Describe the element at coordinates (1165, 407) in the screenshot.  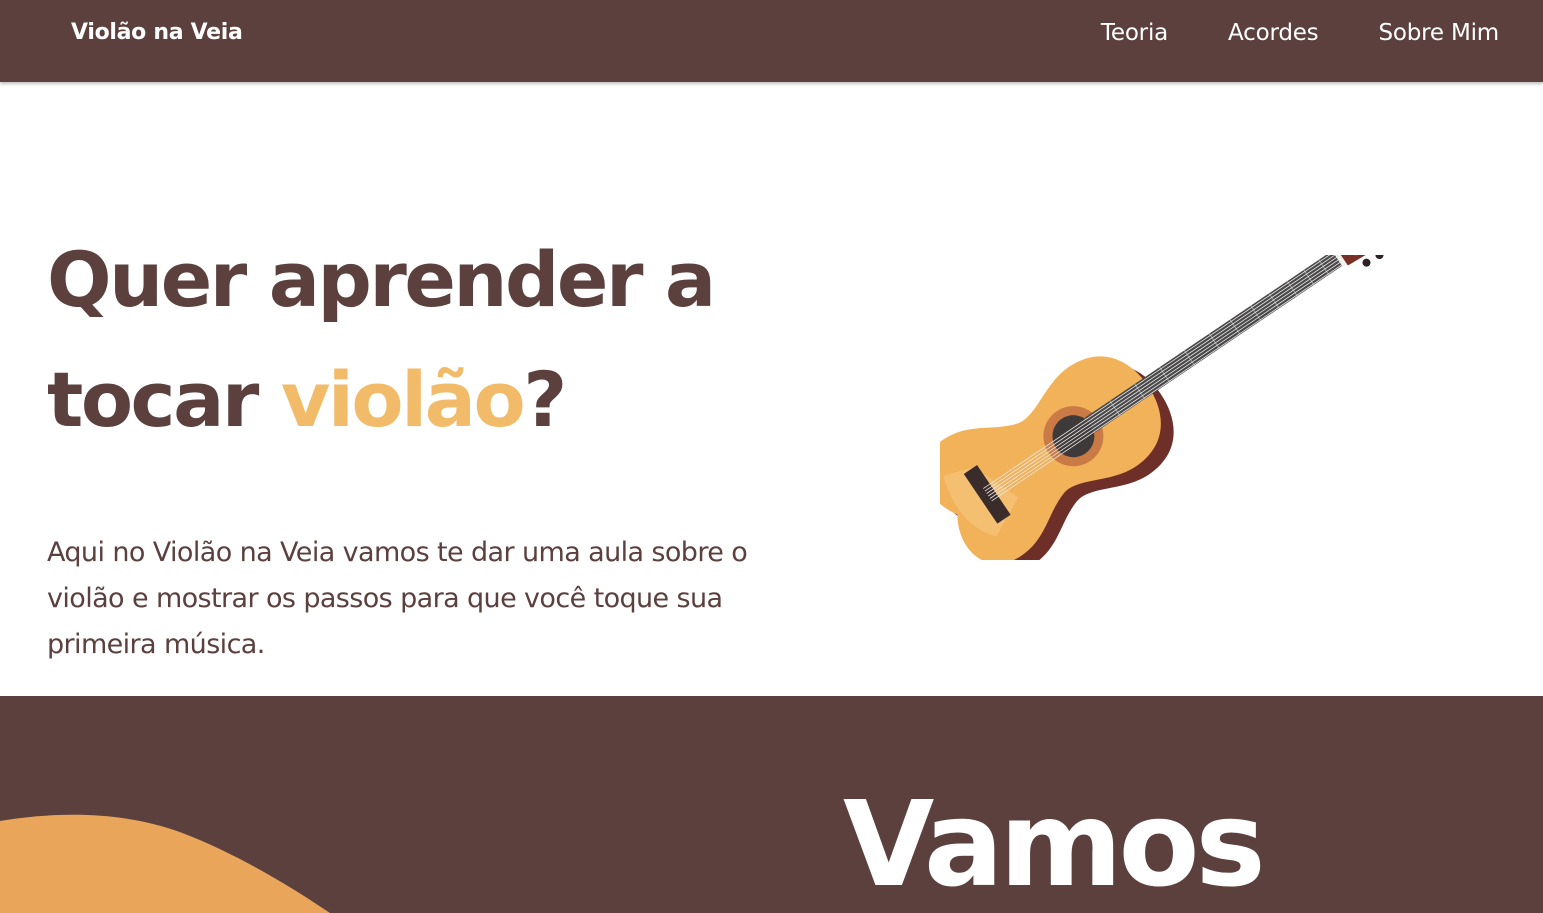
I see `guitar-illustration` at that location.